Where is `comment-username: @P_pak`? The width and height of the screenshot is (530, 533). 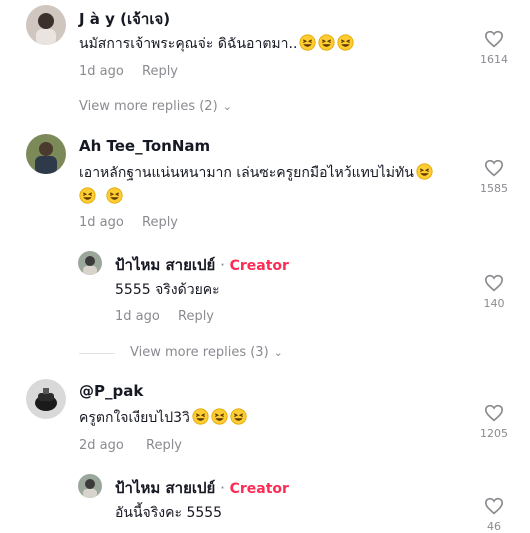
comment-username: @P_pak is located at coordinates (111, 391).